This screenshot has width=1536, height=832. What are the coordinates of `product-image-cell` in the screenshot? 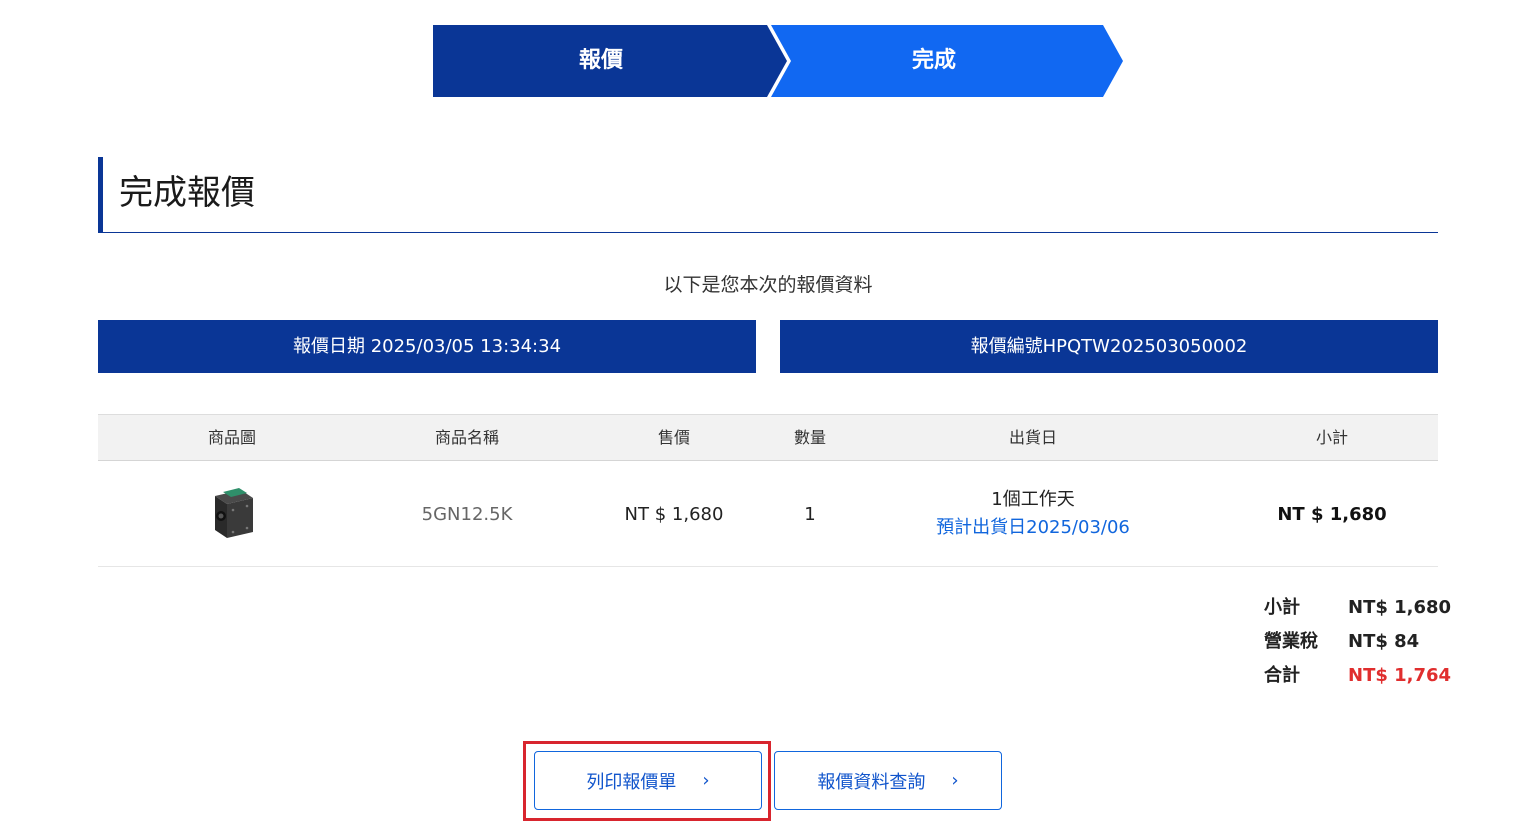 It's located at (232, 514).